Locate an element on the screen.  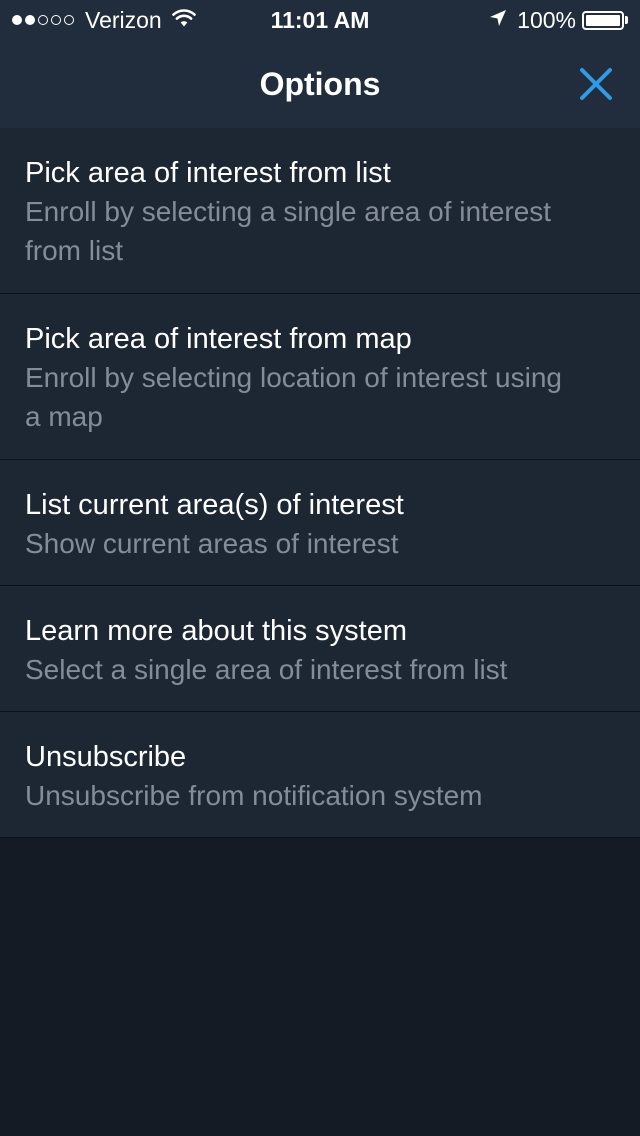
close-icon is located at coordinates (596, 84).